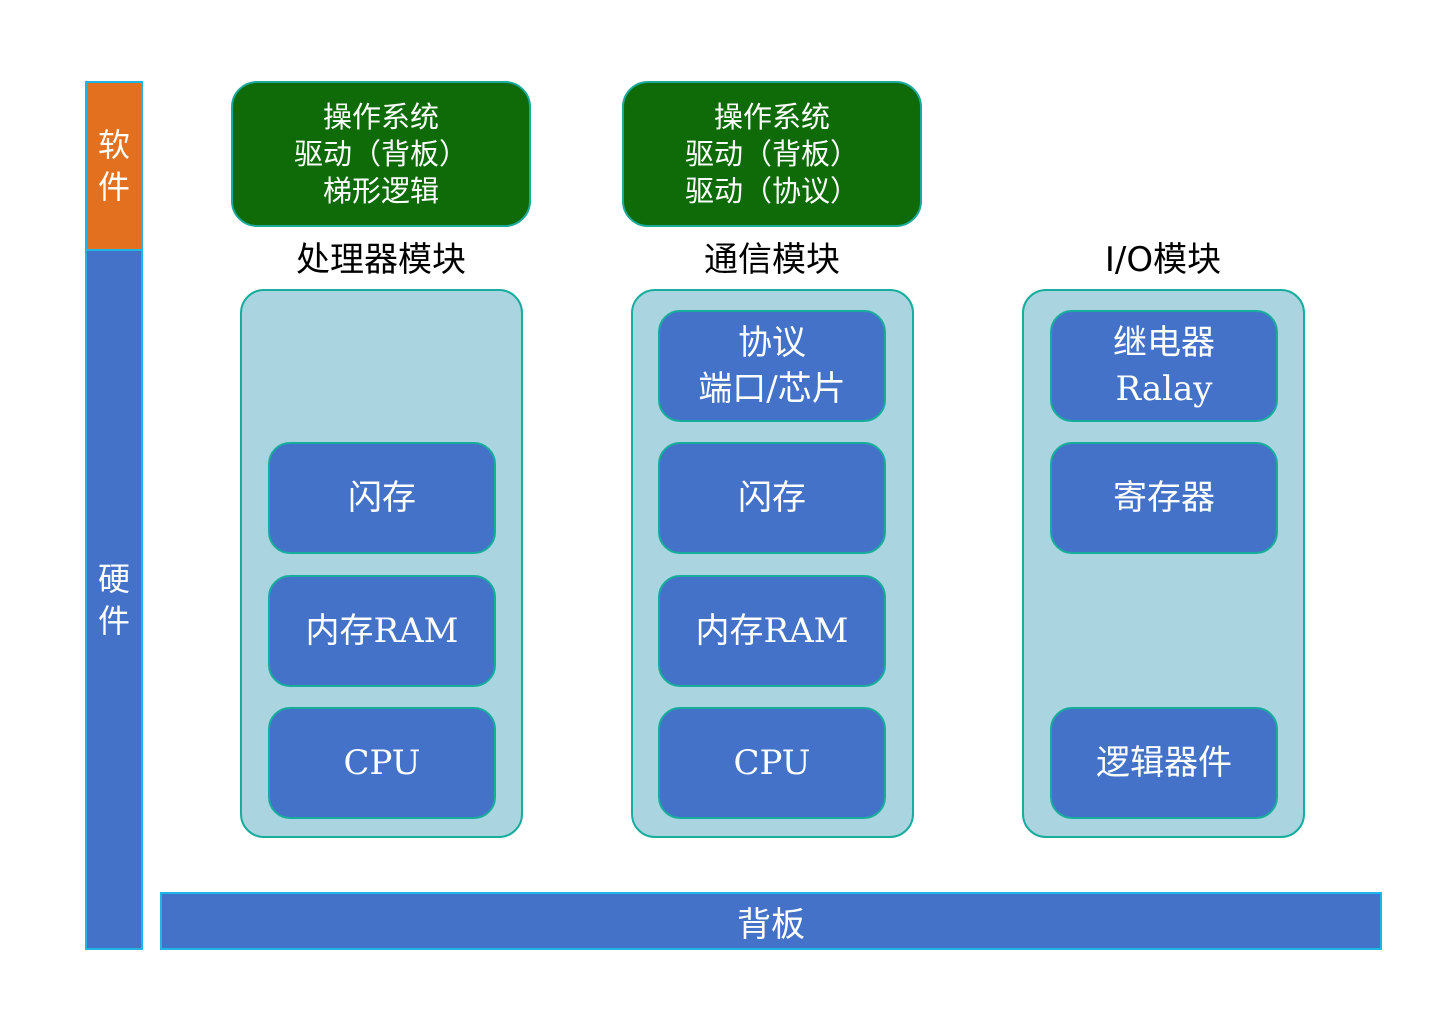 The height and width of the screenshot is (1026, 1456). What do you see at coordinates (381, 260) in the screenshot?
I see `processor-module-title: 处理器模块` at bounding box center [381, 260].